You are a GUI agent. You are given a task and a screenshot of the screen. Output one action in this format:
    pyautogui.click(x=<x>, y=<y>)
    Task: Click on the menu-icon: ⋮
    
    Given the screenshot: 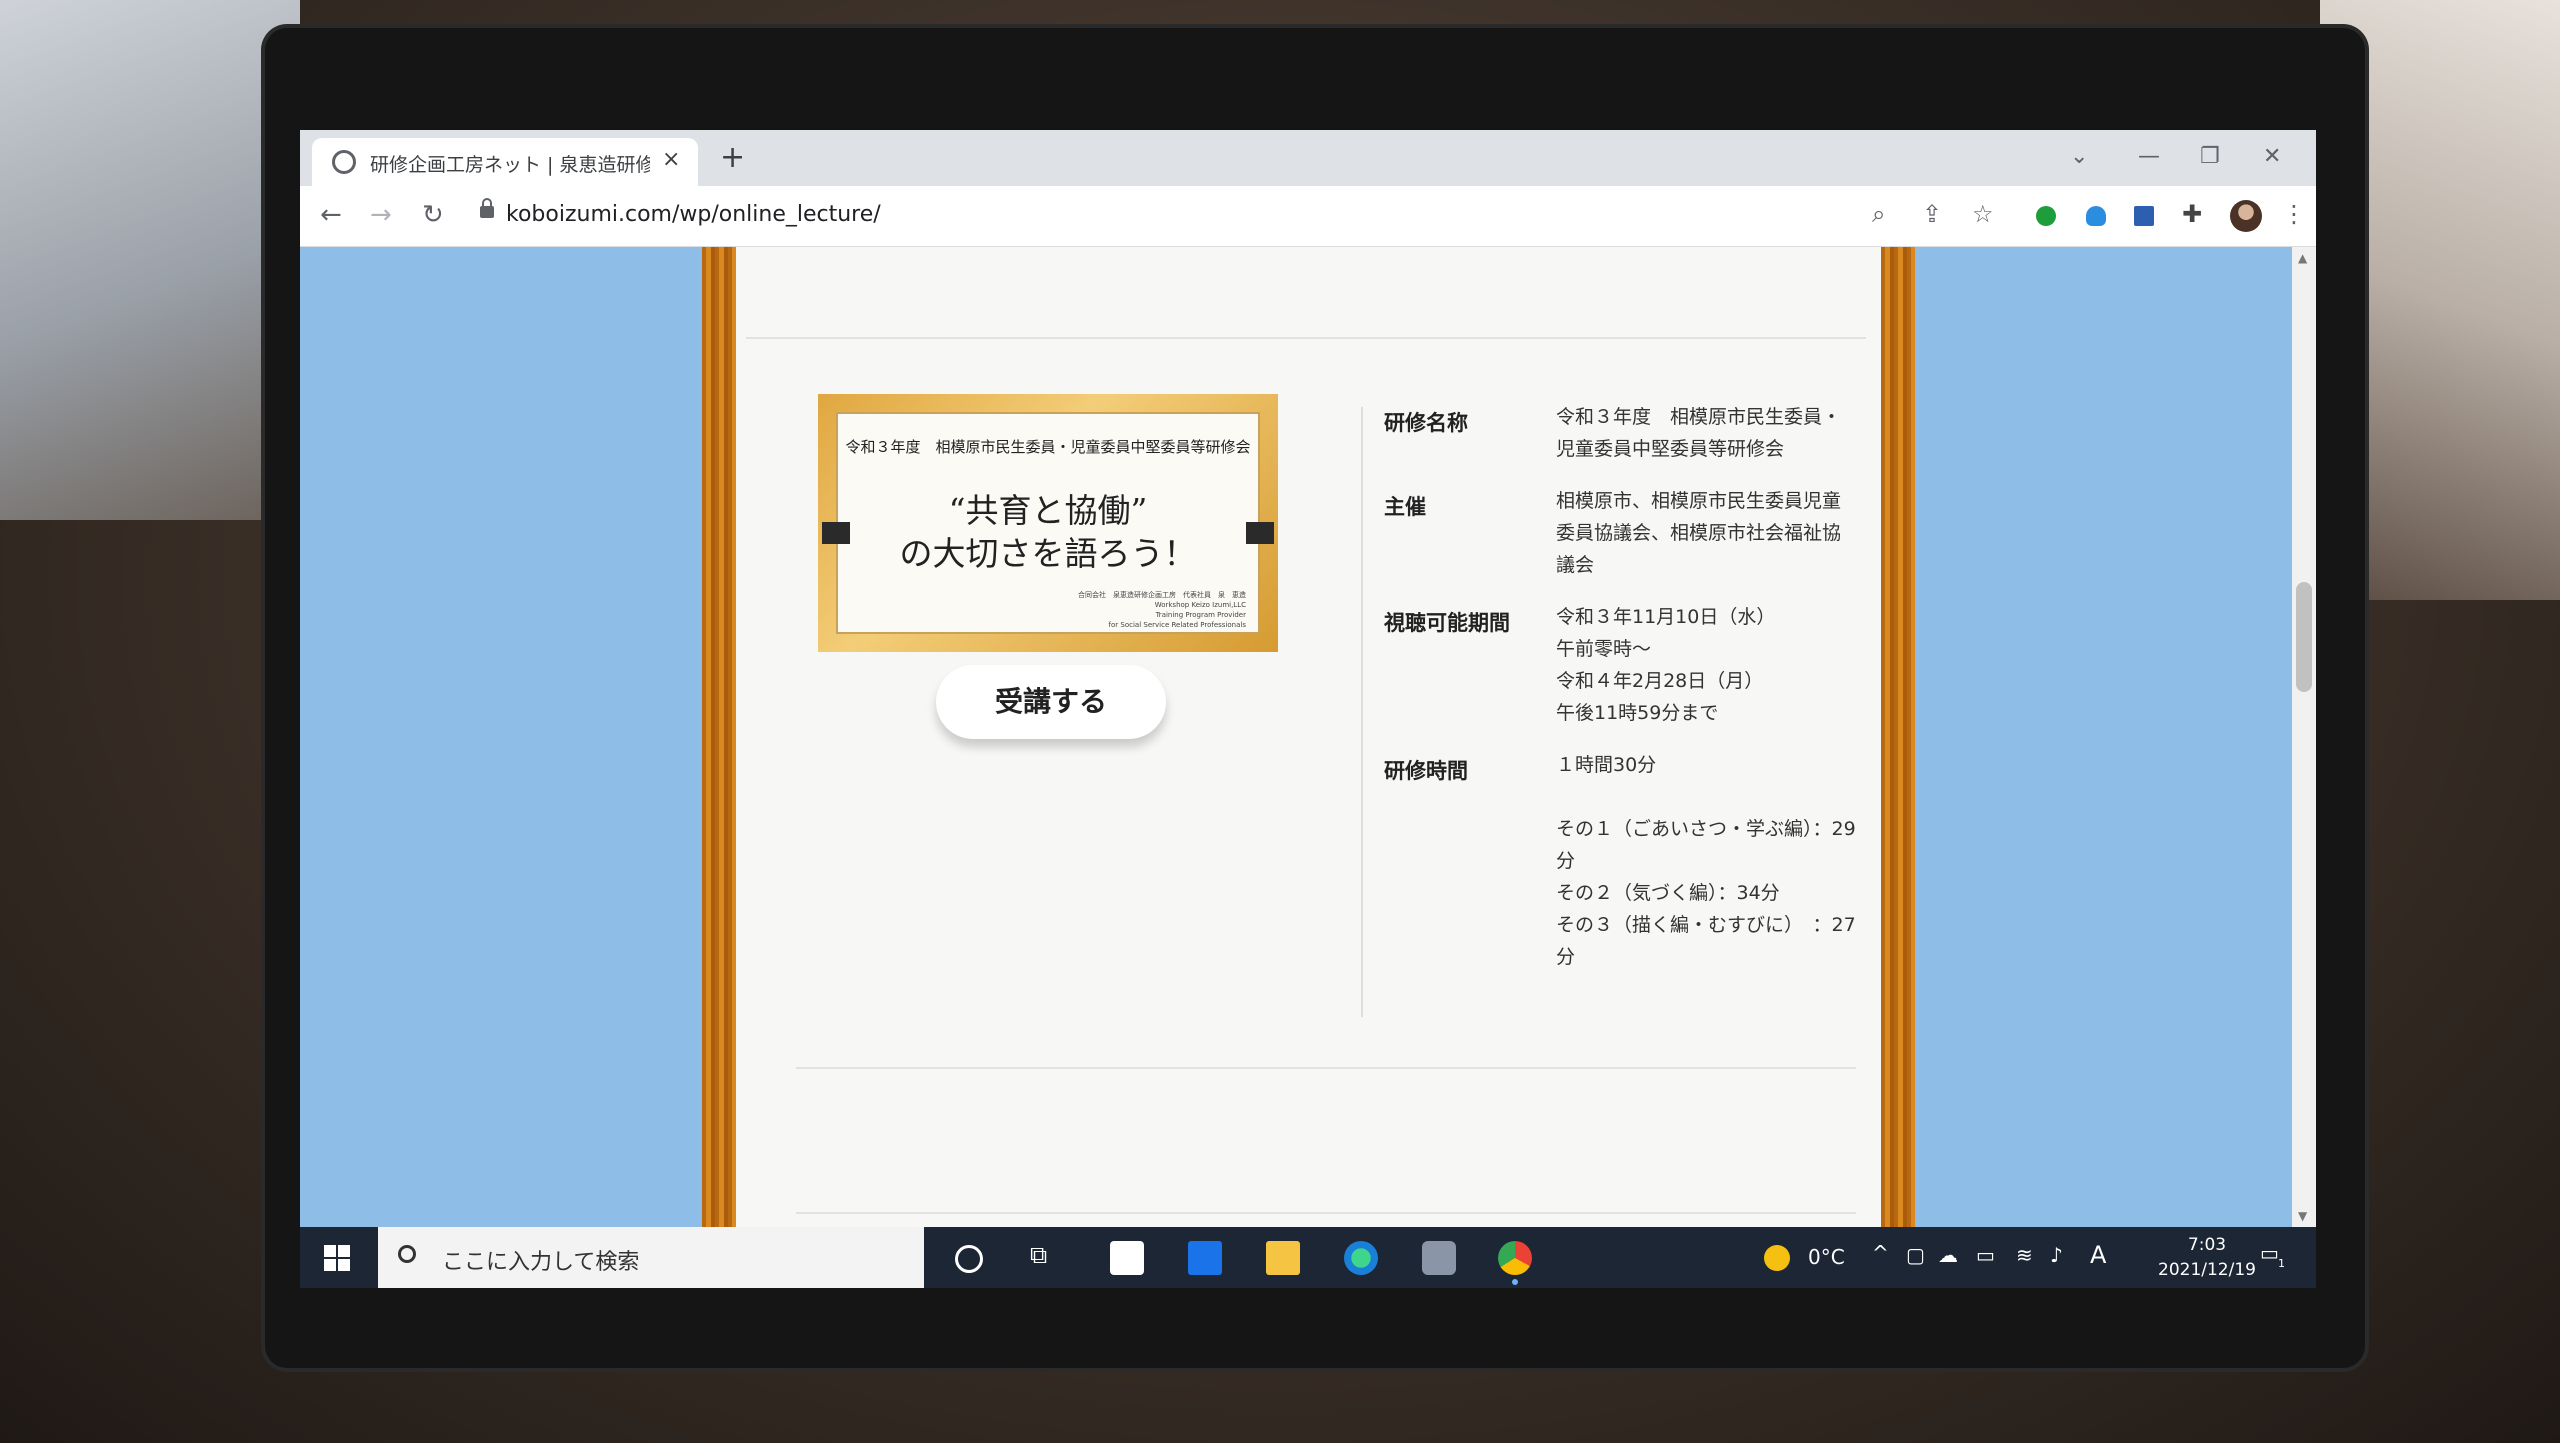 What is the action you would take?
    pyautogui.click(x=2294, y=214)
    